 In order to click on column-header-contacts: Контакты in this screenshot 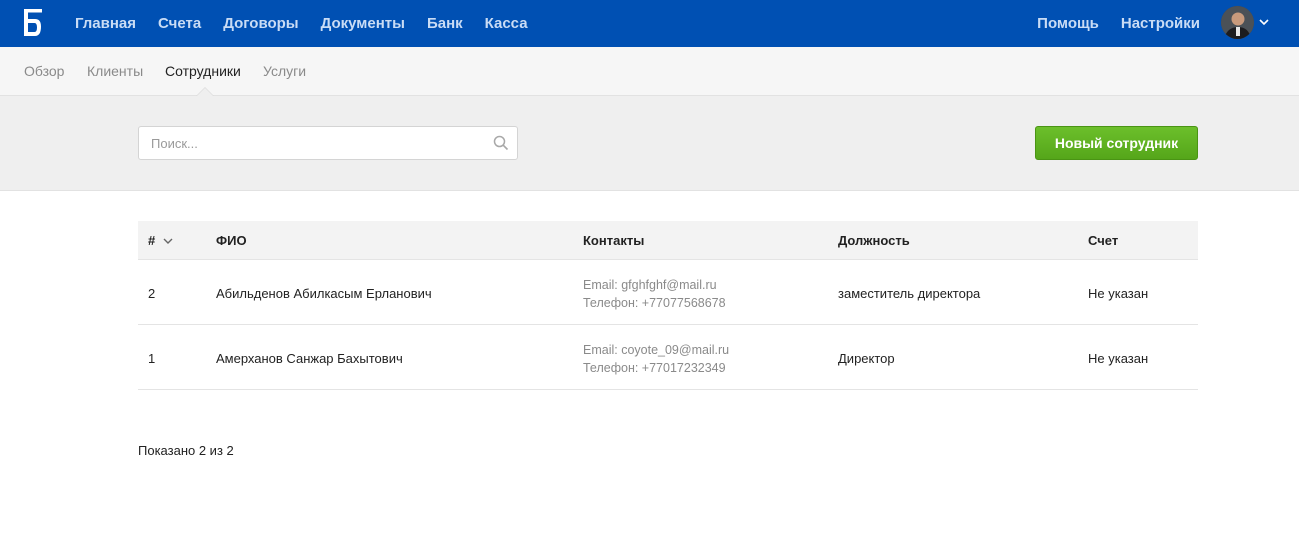, I will do `click(614, 240)`.